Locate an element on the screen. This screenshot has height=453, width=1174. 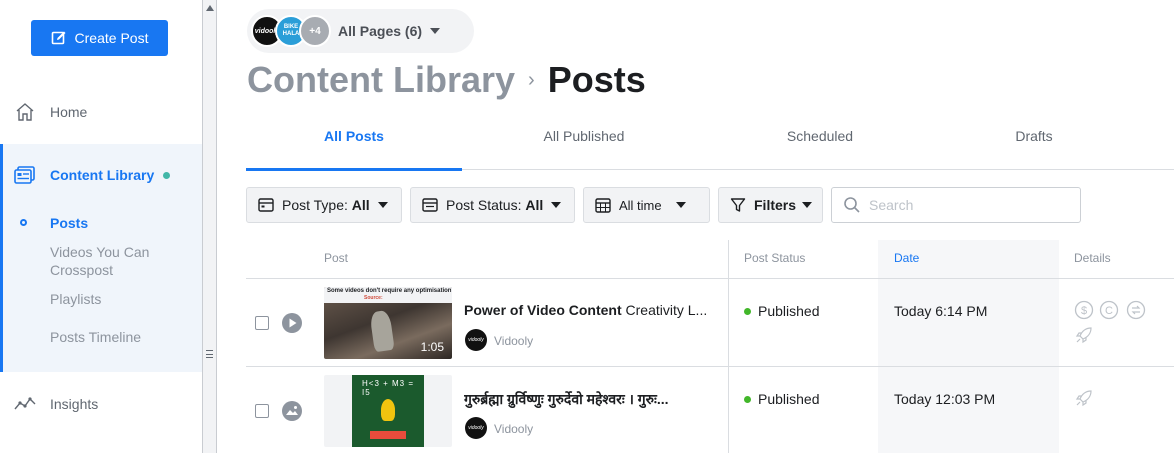
search-box is located at coordinates (956, 205).